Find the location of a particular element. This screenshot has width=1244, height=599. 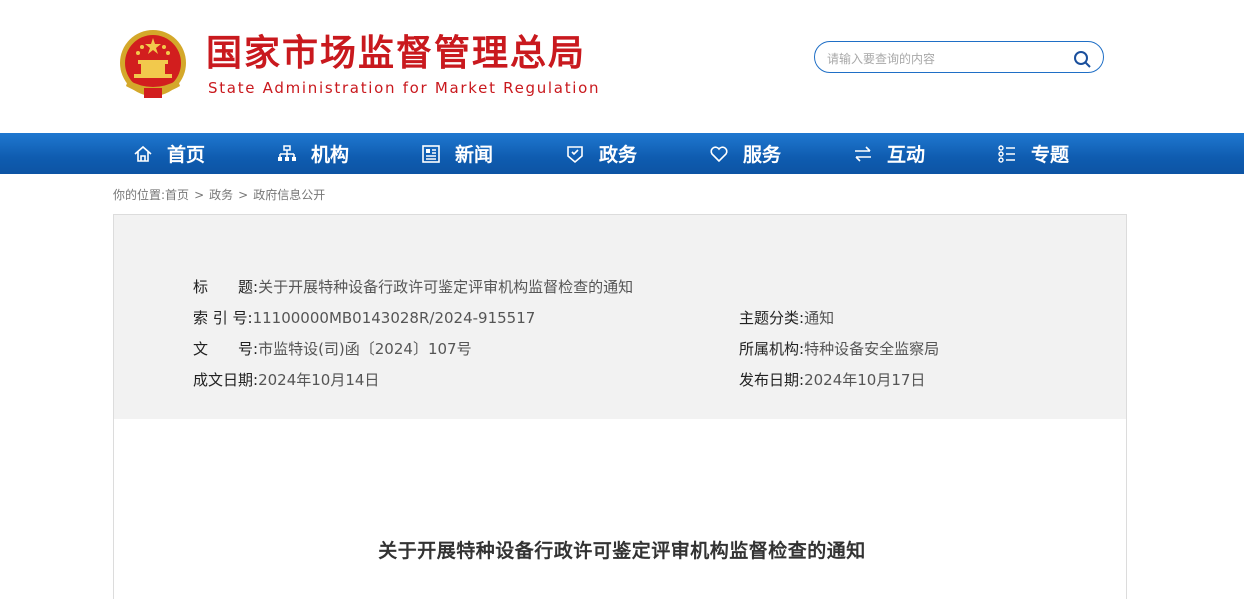

search-box is located at coordinates (959, 57).